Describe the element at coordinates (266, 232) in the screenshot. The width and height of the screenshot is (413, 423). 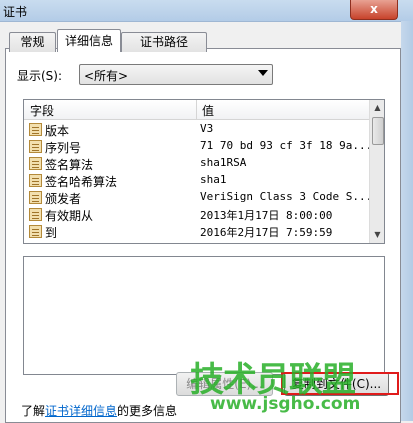
I see `field-value: 2016年2月17日 7:59:59` at that location.